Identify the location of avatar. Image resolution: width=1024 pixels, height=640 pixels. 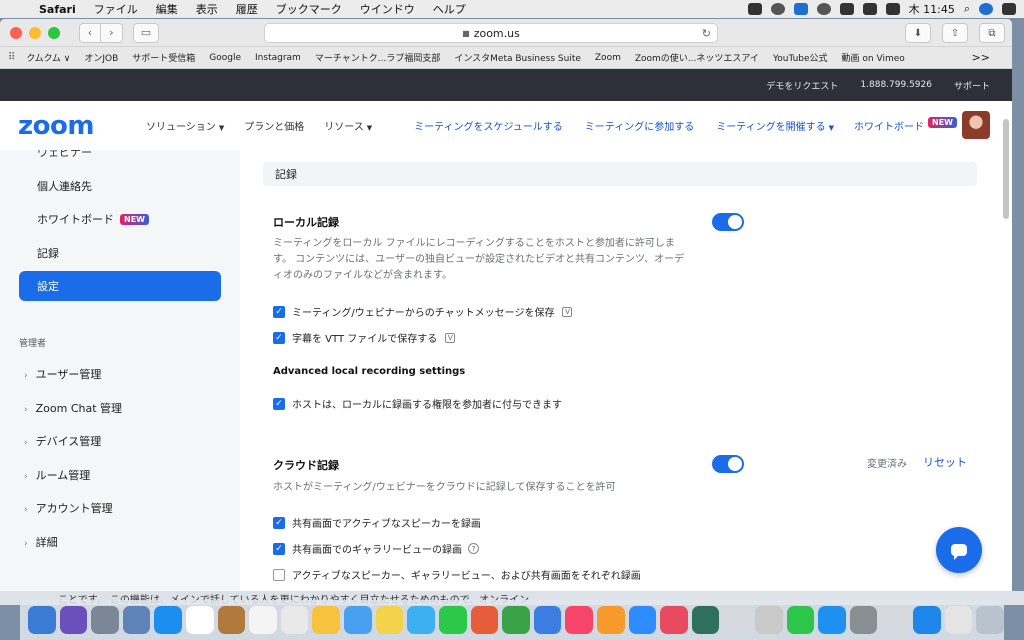
(976, 125).